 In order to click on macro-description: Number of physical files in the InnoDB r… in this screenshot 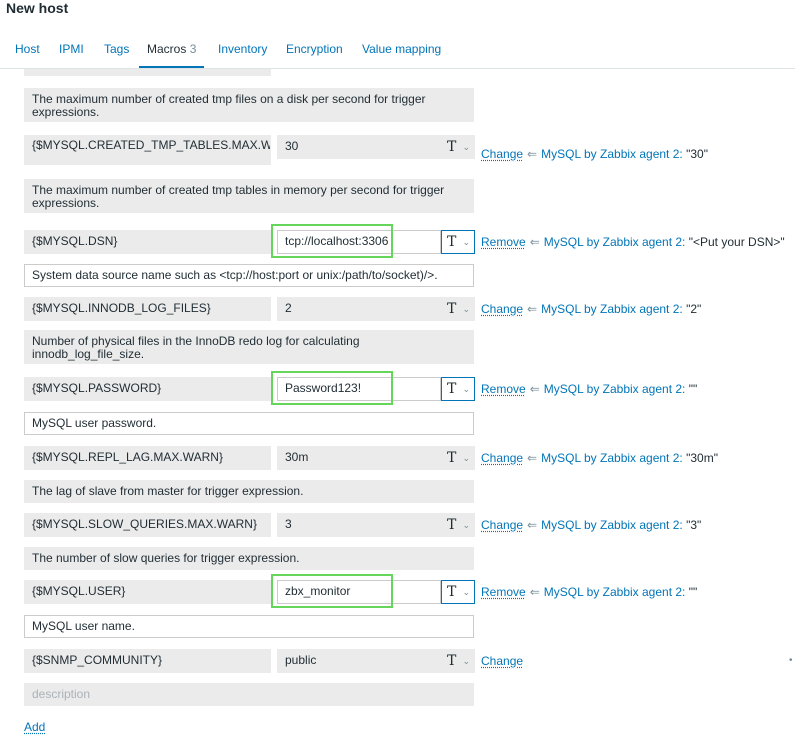, I will do `click(249, 347)`.